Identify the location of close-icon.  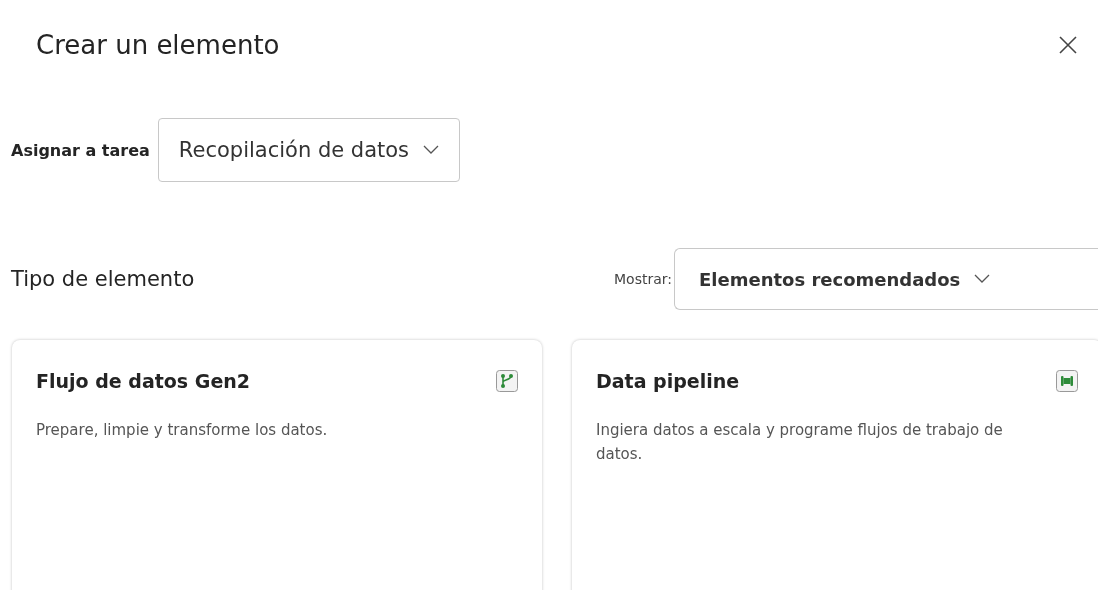
(1068, 45).